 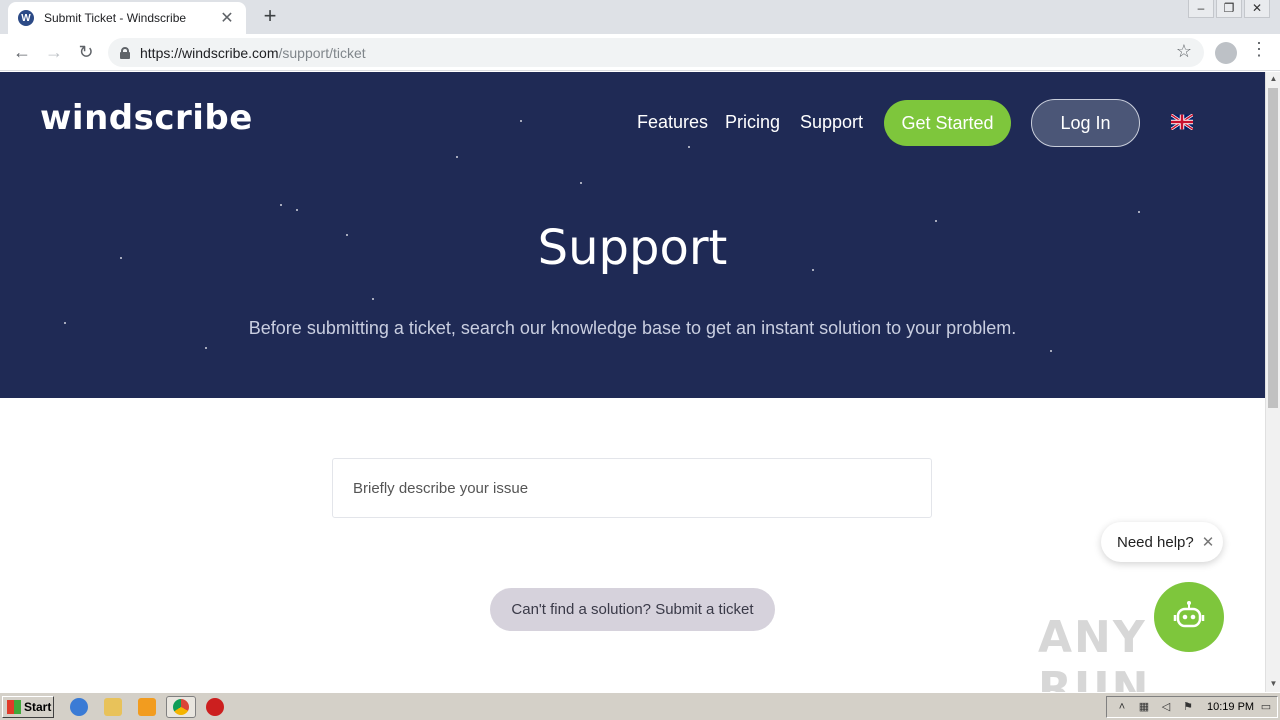 I want to click on system-tray: ˄ ▦ ◁ ⚑ 10:19 PM ▭, so click(x=1192, y=707).